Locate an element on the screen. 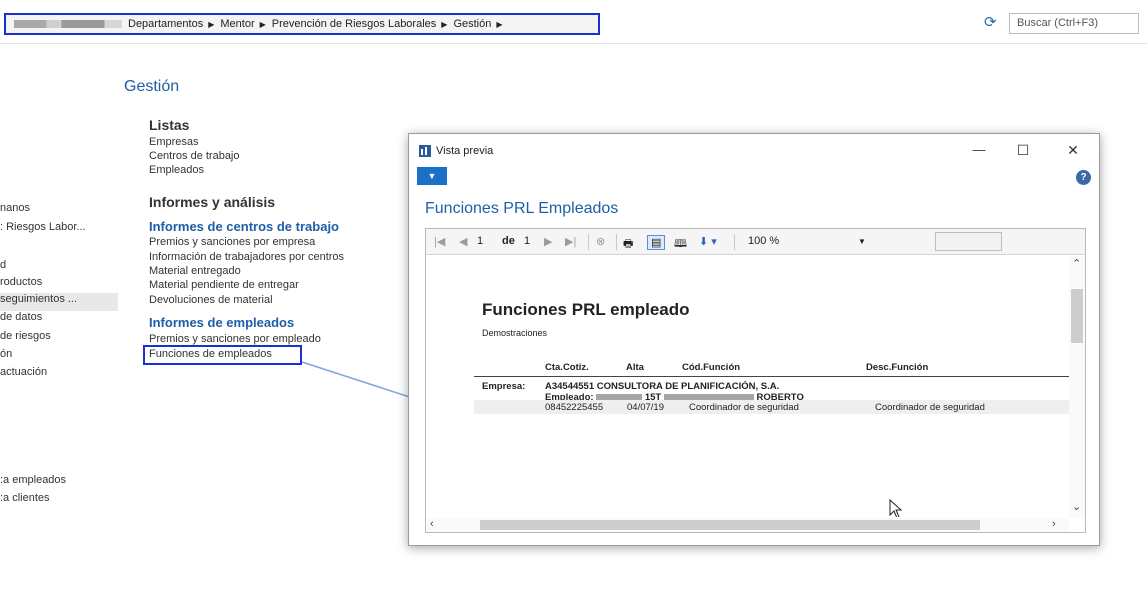 Image resolution: width=1147 pixels, height=592 pixels. search-input: Buscar (Ctrl+F3) is located at coordinates (1074, 23).